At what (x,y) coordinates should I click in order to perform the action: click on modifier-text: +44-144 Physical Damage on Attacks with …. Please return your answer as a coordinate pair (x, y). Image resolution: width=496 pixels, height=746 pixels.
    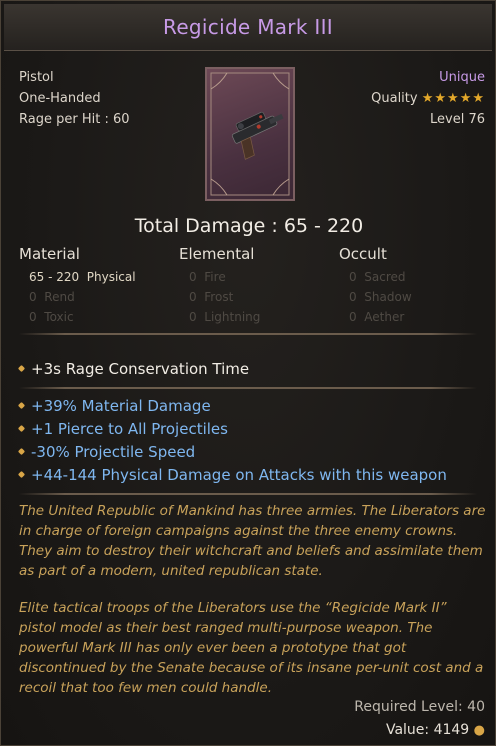
    Looking at the image, I should click on (239, 475).